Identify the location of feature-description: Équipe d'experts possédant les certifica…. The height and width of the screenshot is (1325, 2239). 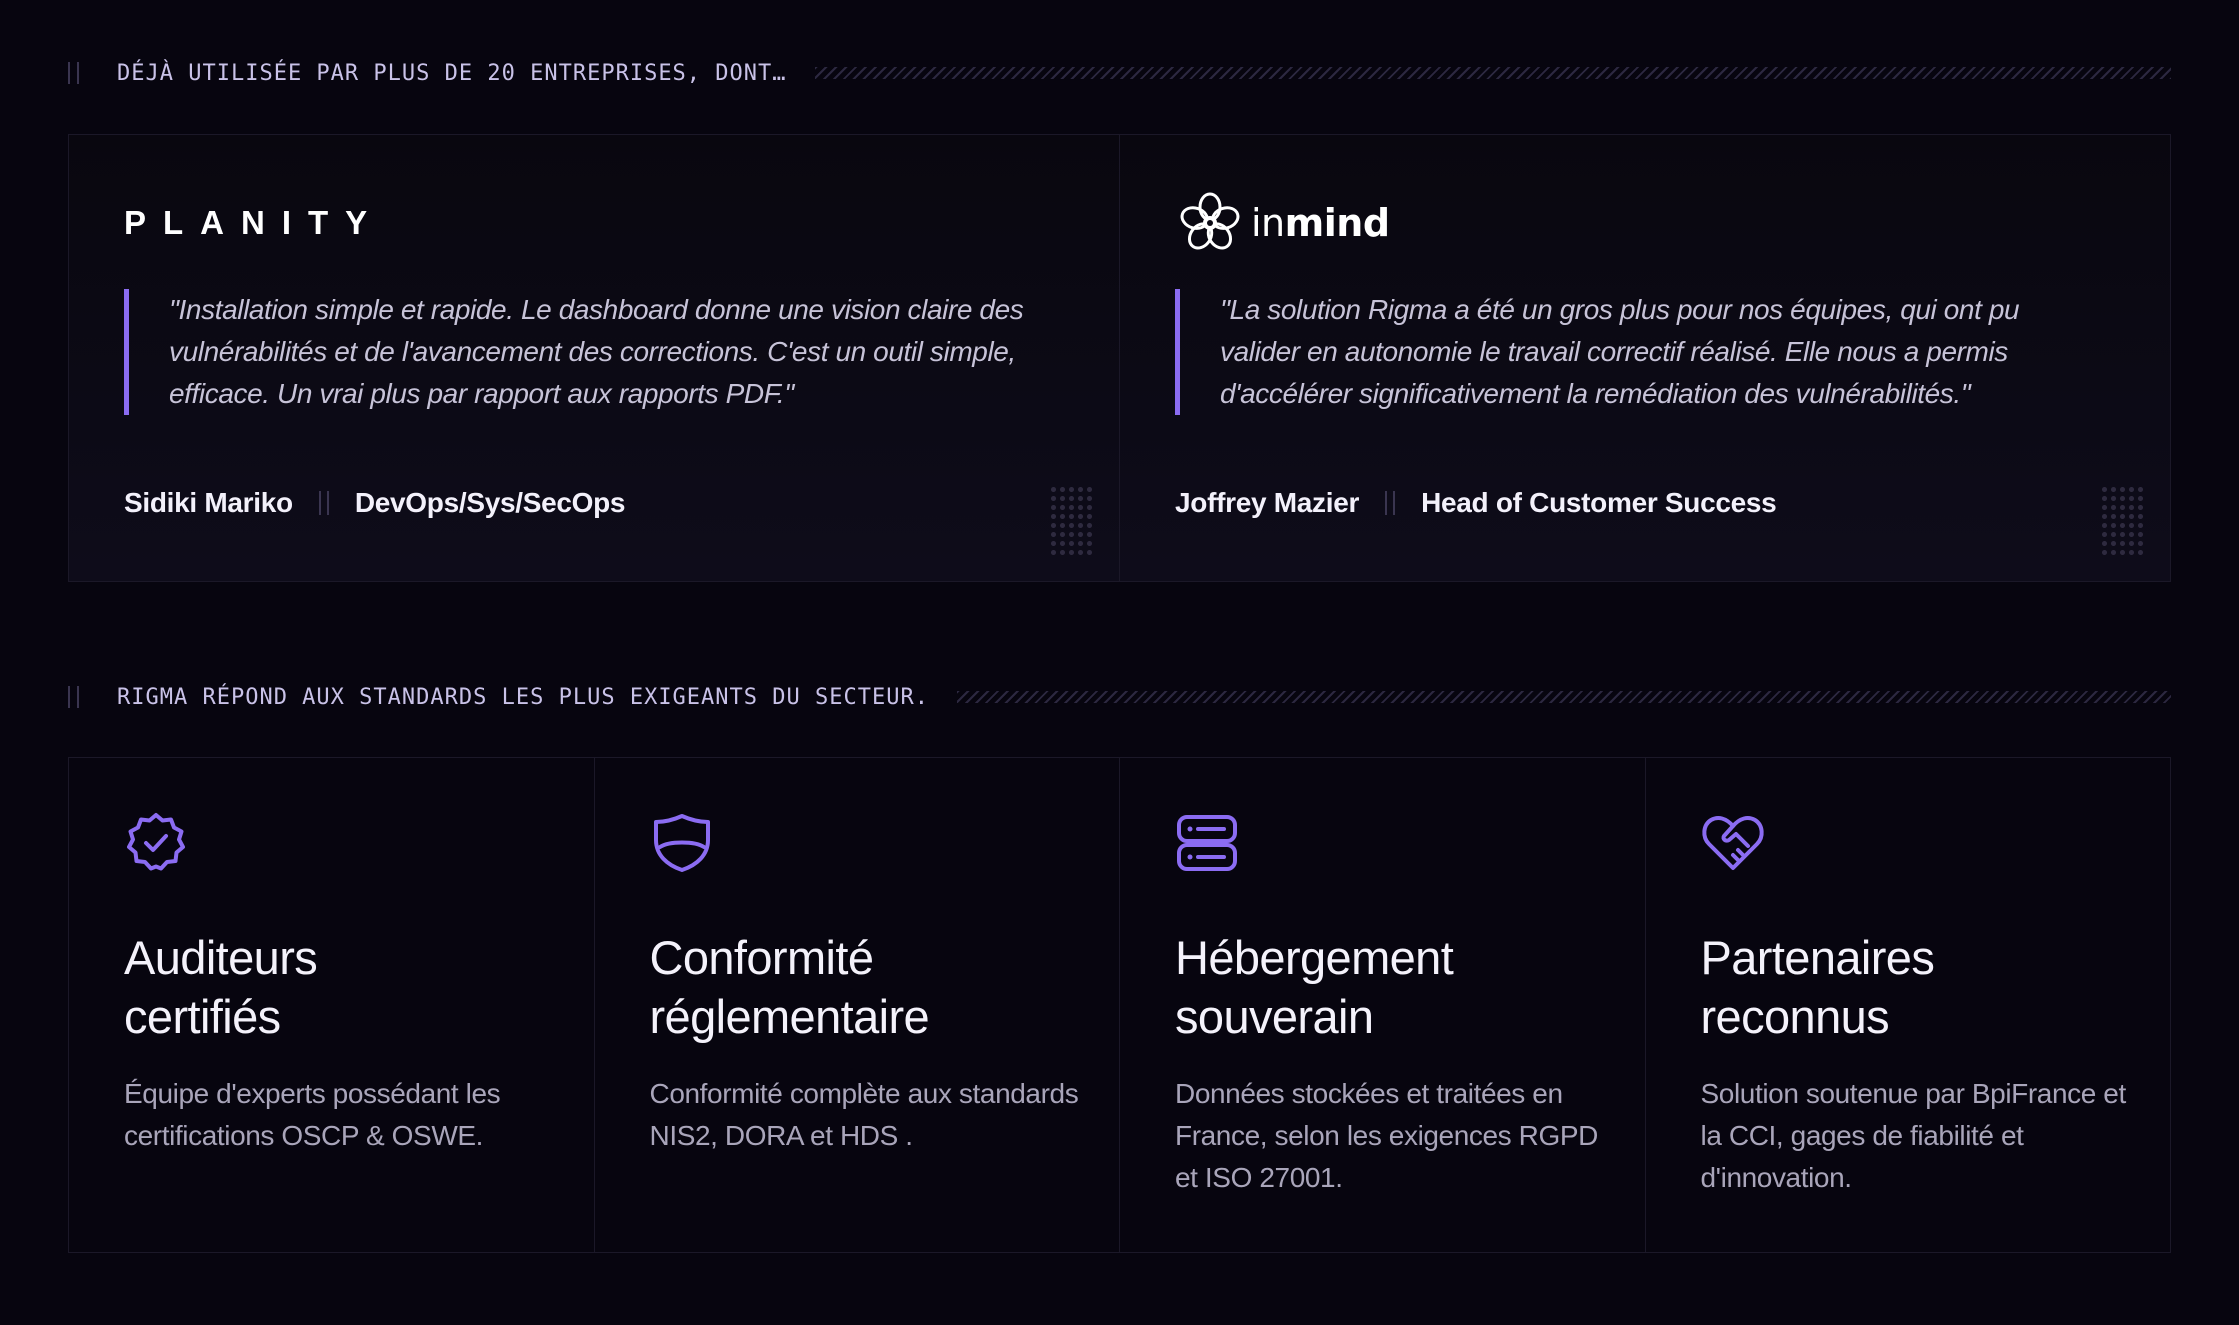
(312, 1114).